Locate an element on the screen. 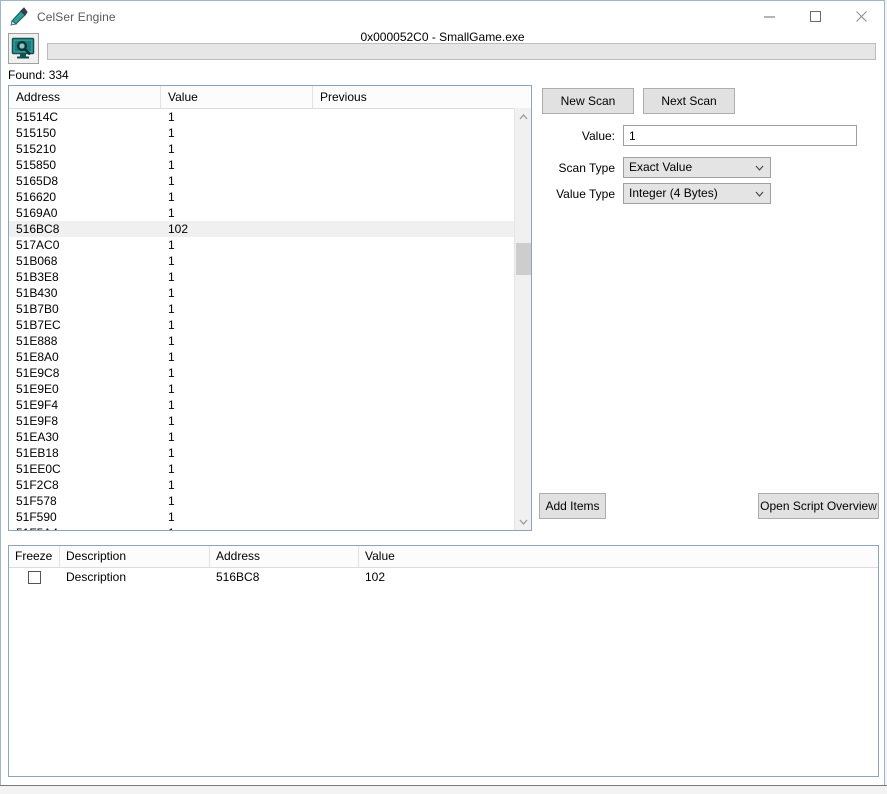  scrollbar-up-button is located at coordinates (523, 116).